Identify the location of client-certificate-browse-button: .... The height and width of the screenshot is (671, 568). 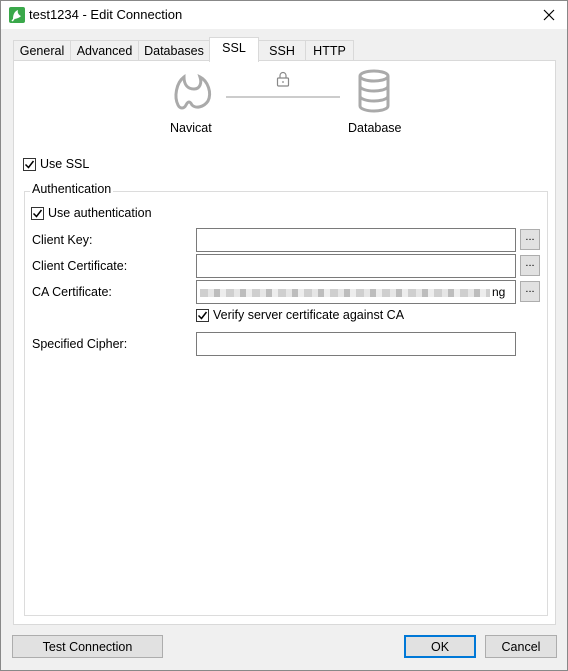
(530, 265).